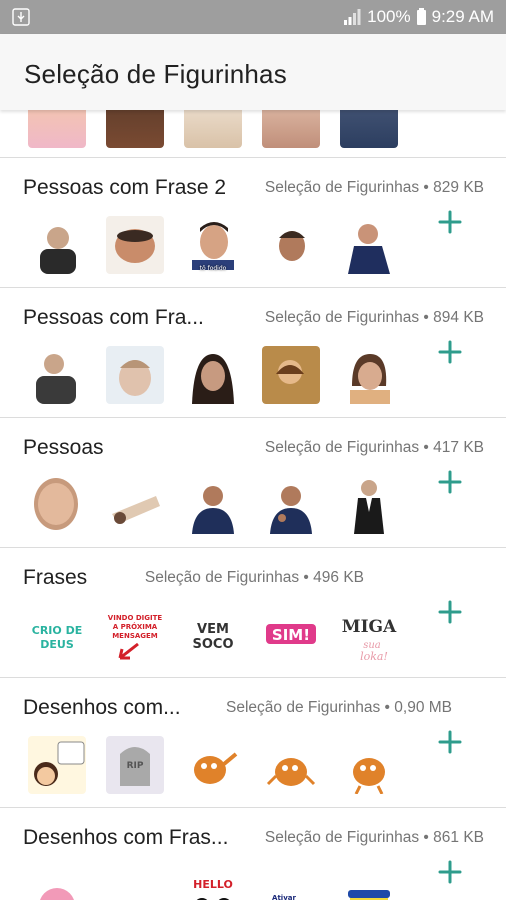 The width and height of the screenshot is (506, 900). What do you see at coordinates (55, 577) in the screenshot?
I see `pack-name: Frases` at bounding box center [55, 577].